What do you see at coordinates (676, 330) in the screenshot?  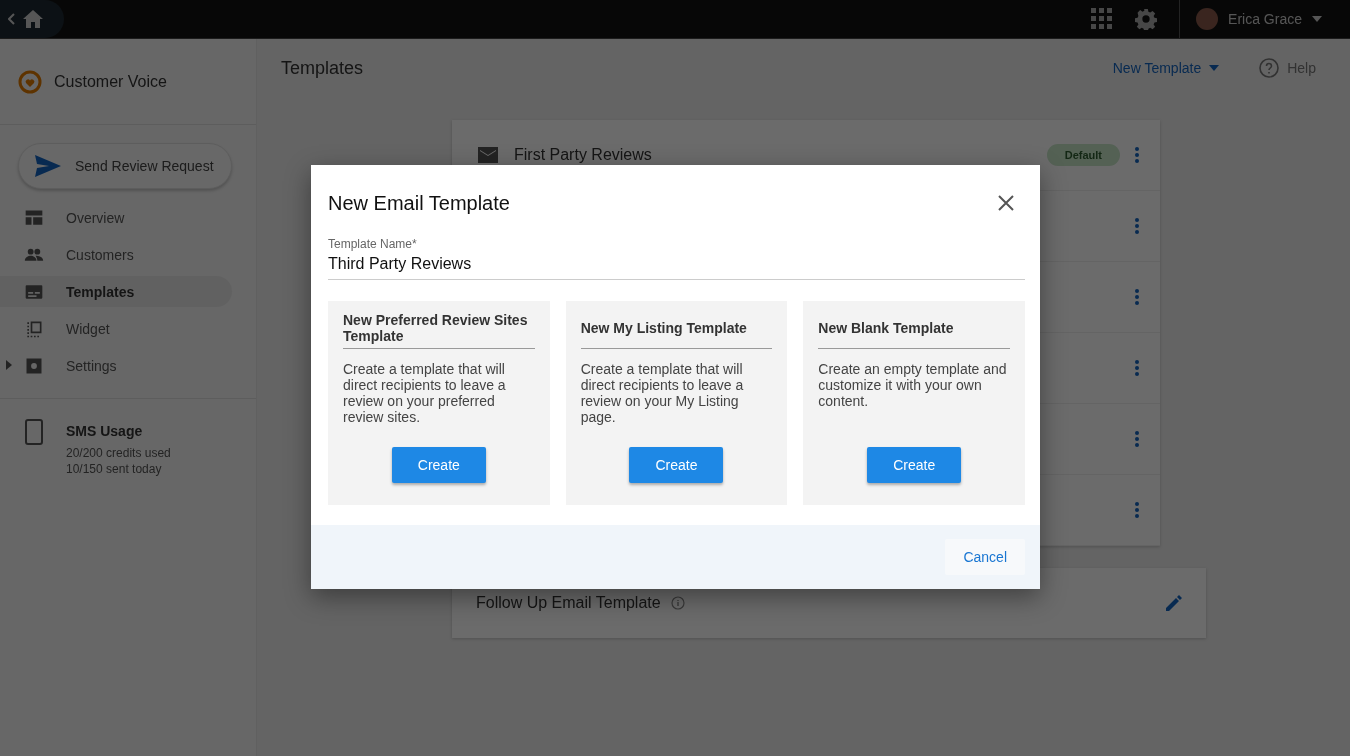 I see `option-title: New My Listing Template` at bounding box center [676, 330].